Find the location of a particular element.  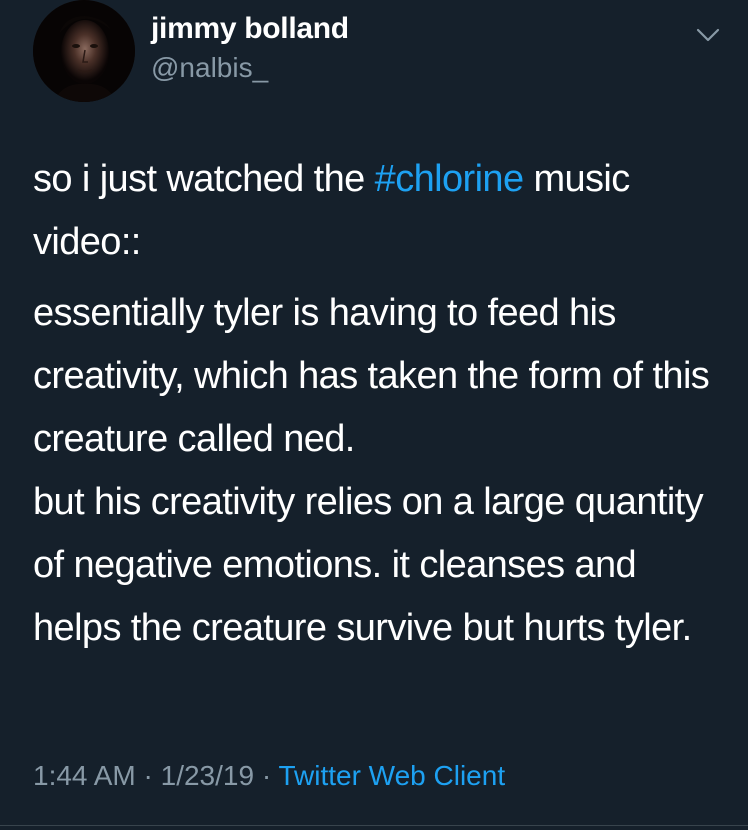

tweet-time: 1:44 AM is located at coordinates (84, 775).